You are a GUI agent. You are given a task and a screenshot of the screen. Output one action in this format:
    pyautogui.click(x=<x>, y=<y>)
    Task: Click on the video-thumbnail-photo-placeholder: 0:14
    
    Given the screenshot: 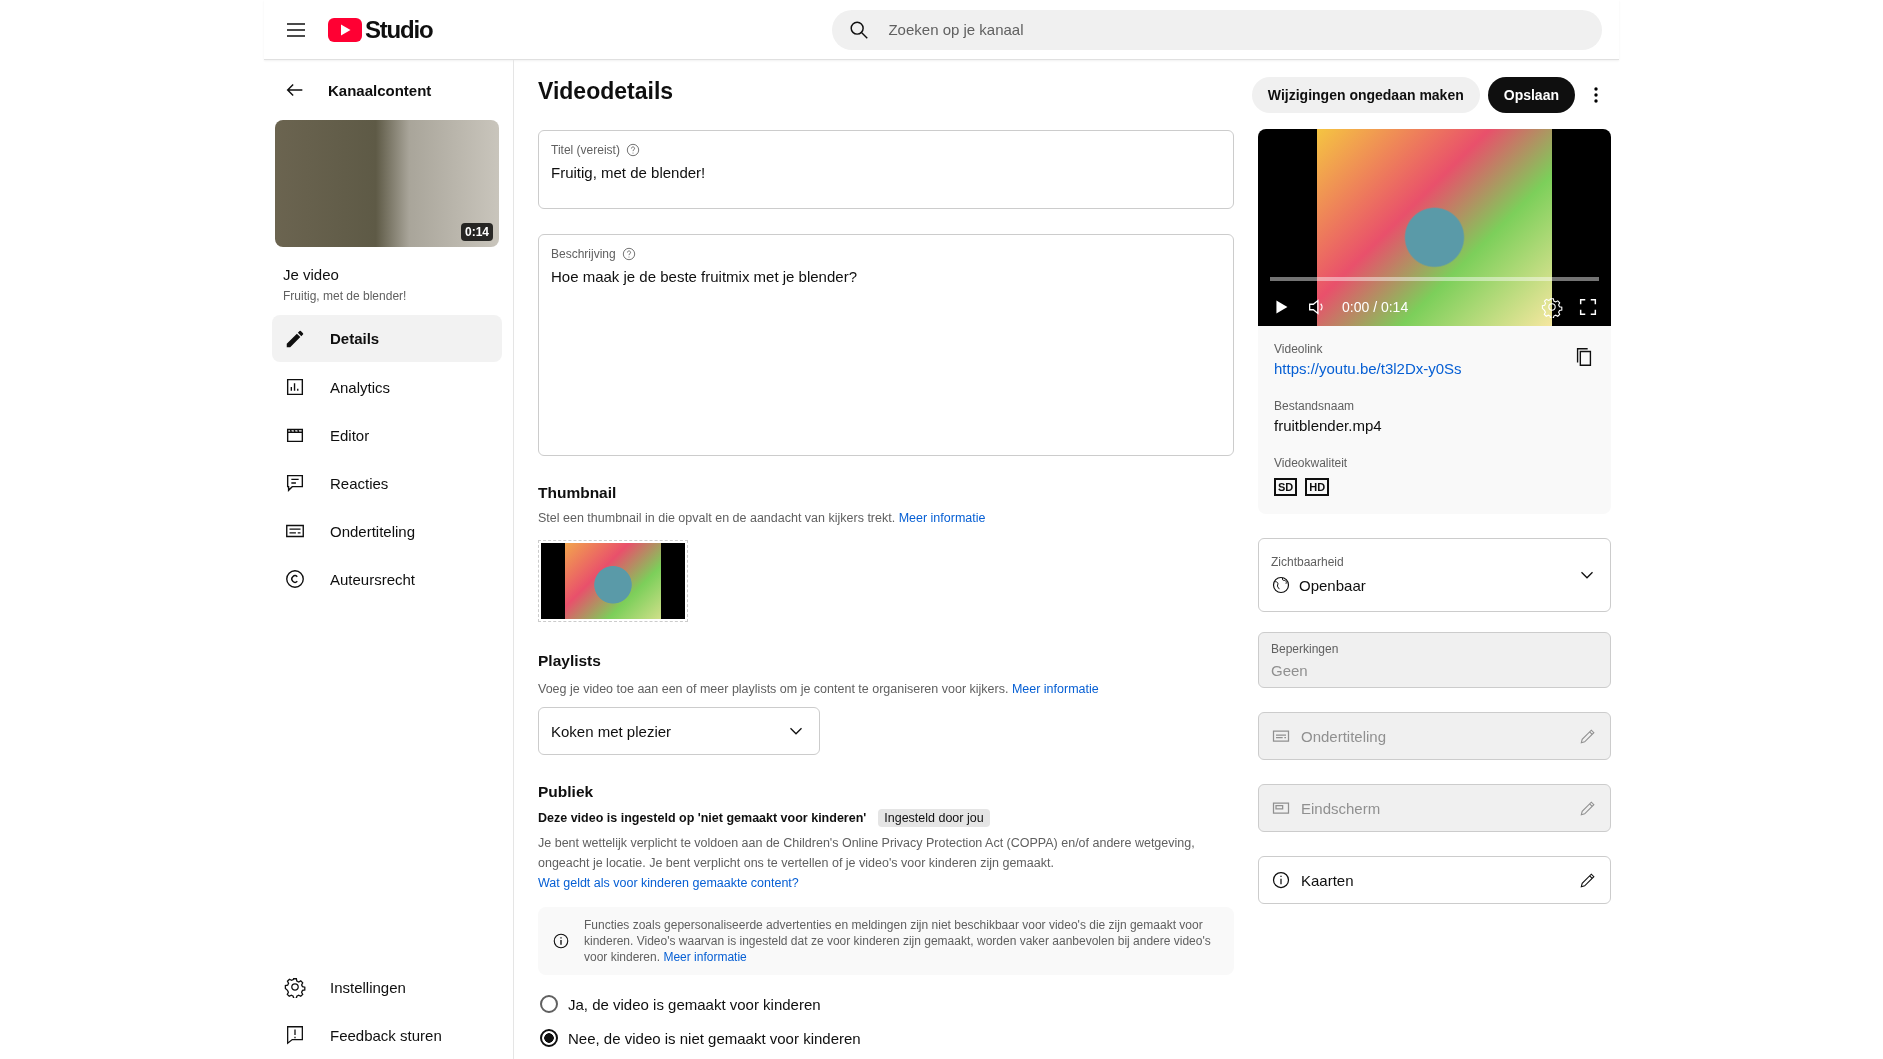 What is the action you would take?
    pyautogui.click(x=387, y=183)
    